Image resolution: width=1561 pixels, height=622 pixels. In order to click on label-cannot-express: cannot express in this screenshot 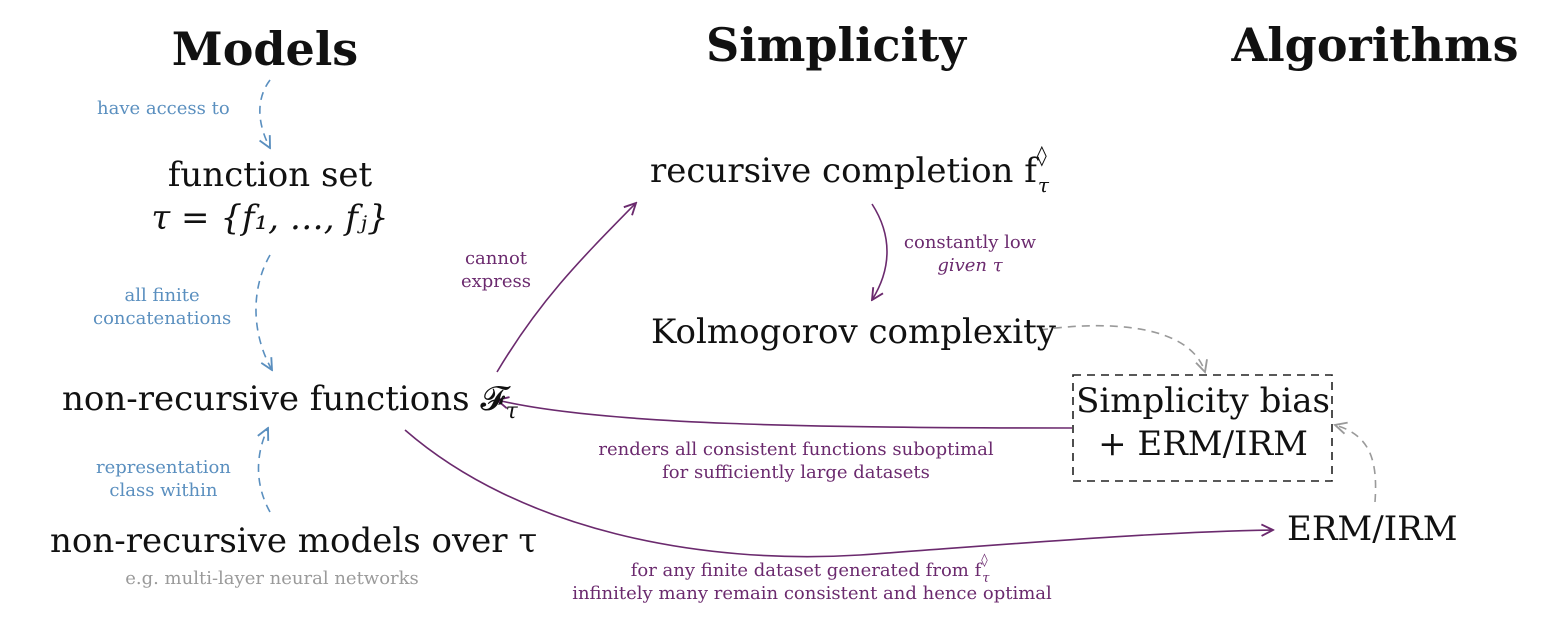, I will do `click(496, 270)`.